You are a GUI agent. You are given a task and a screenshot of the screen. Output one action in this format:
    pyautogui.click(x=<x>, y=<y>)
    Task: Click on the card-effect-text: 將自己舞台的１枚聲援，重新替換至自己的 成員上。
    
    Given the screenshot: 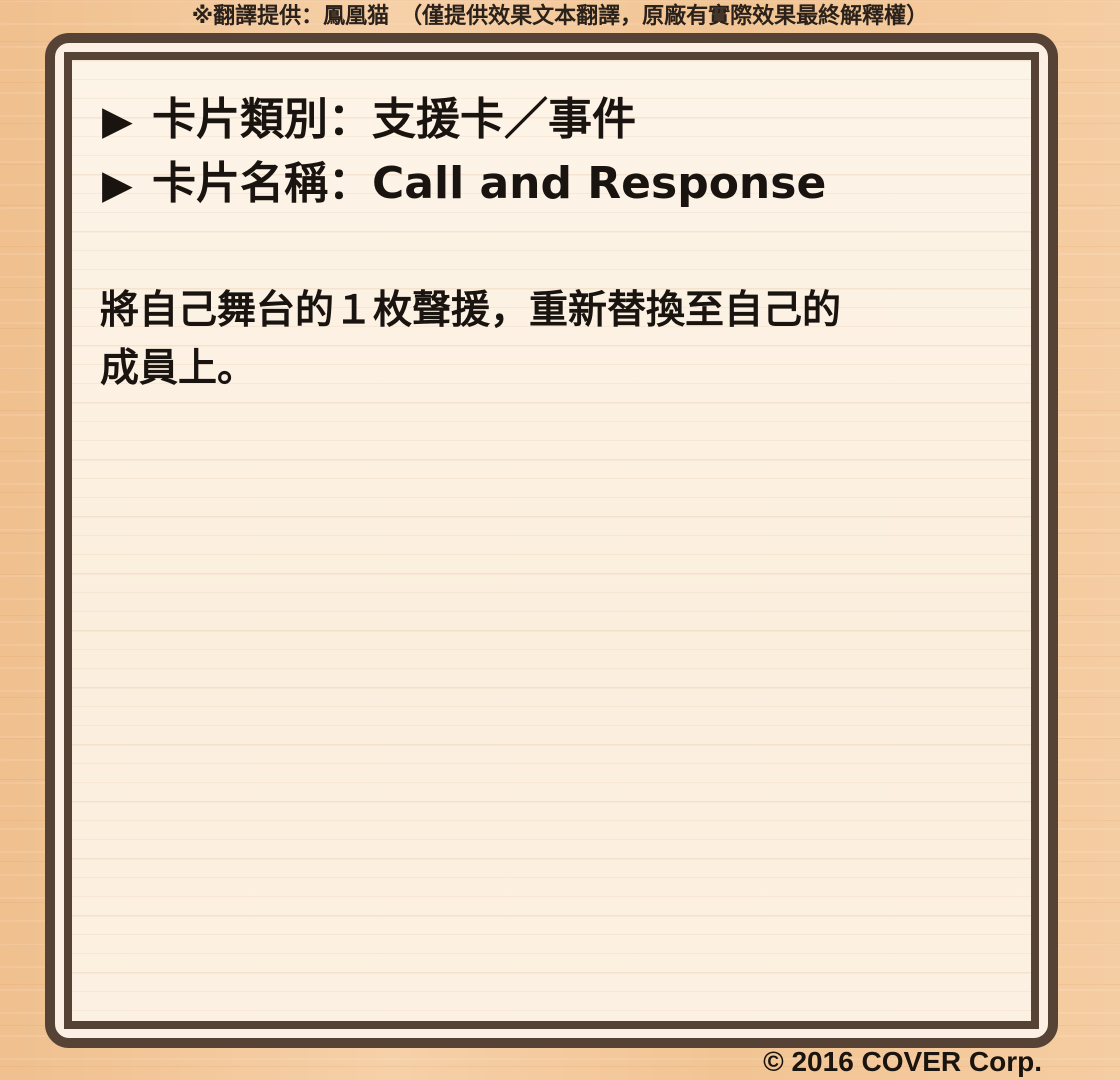 What is the action you would take?
    pyautogui.click(x=471, y=339)
    